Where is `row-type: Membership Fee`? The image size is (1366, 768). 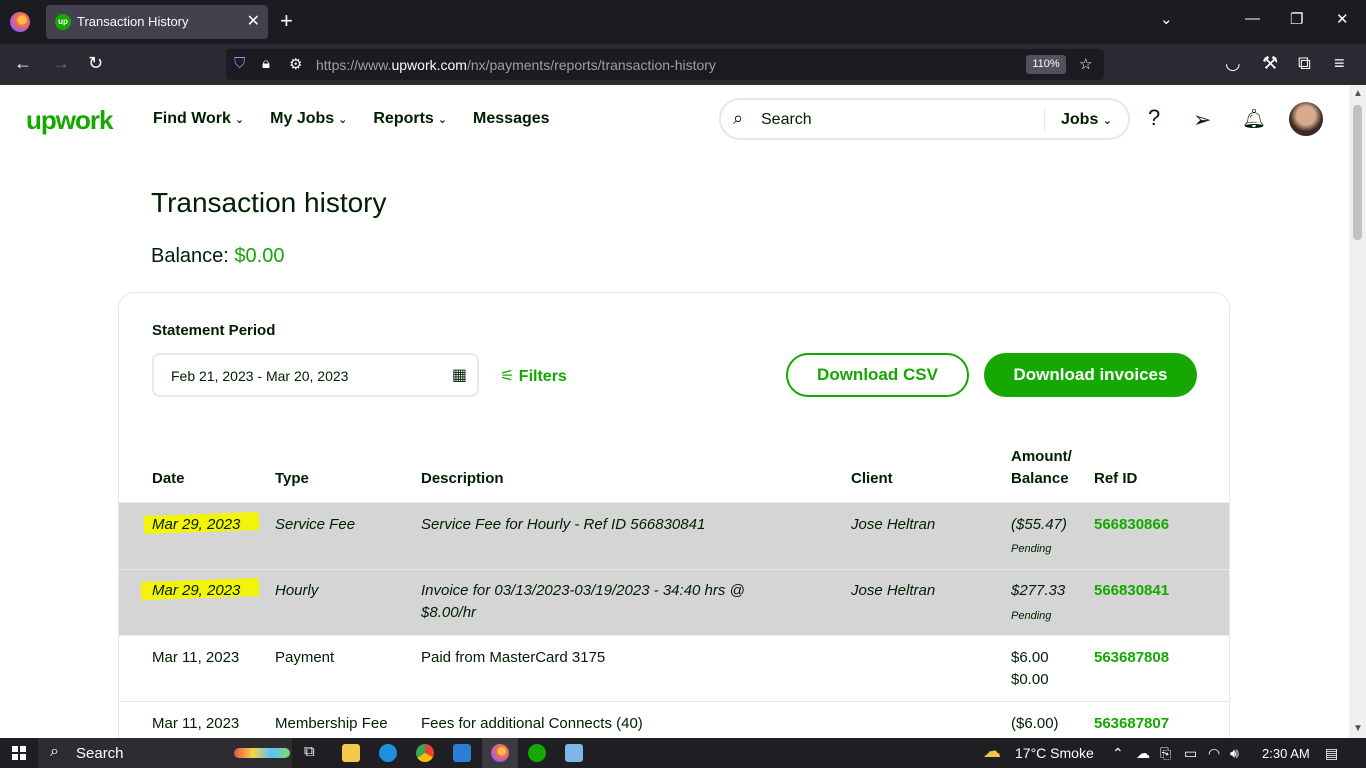
row-type: Membership Fee is located at coordinates (331, 723).